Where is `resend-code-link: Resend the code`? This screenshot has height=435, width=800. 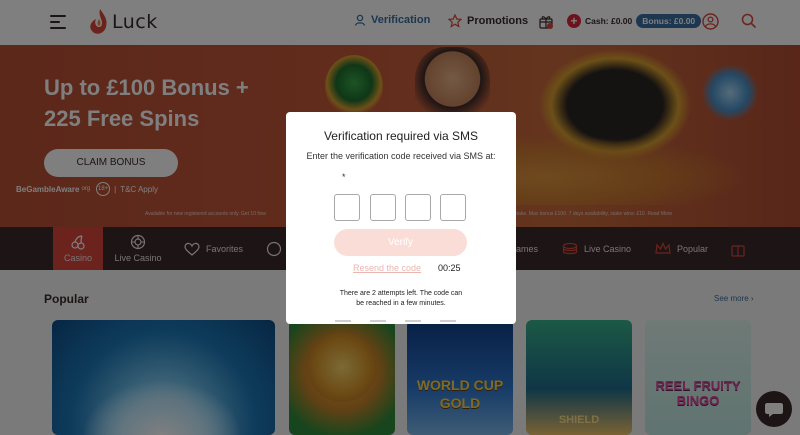
resend-code-link: Resend the code is located at coordinates (387, 268).